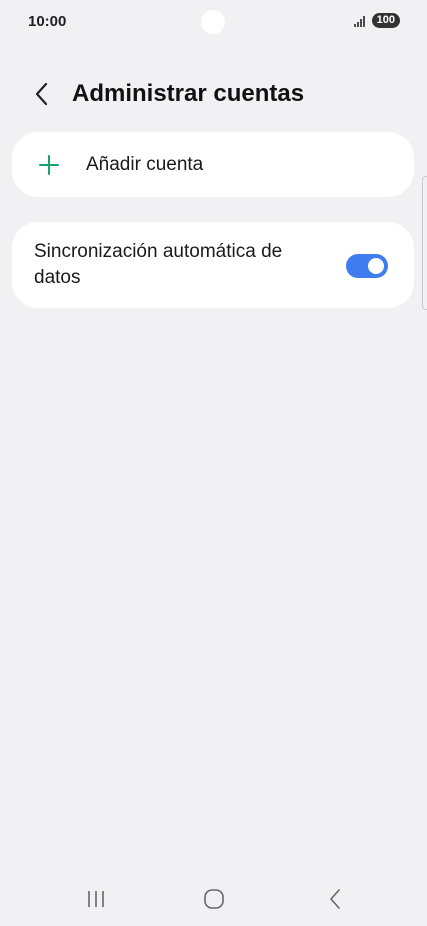 This screenshot has width=427, height=926. What do you see at coordinates (158, 264) in the screenshot?
I see `auto-sync-label: Sincronización automática de datos` at bounding box center [158, 264].